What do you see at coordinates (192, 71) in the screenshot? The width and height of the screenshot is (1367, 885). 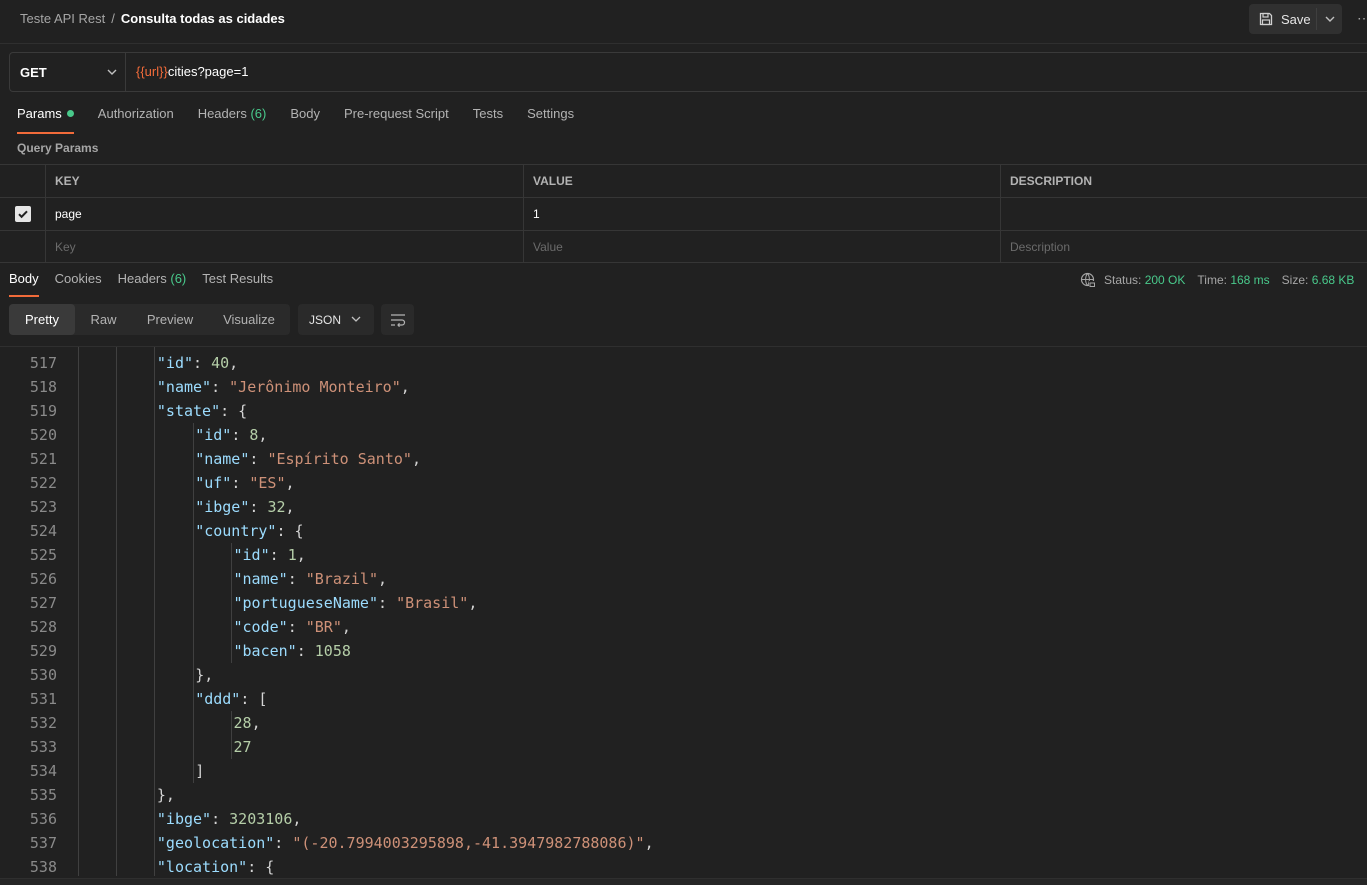 I see `url-input: {{url}}cities?page=1` at bounding box center [192, 71].